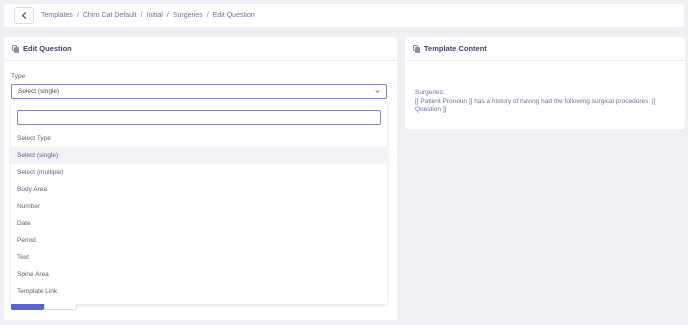 Image resolution: width=688 pixels, height=325 pixels. Describe the element at coordinates (199, 155) in the screenshot. I see `type-option-select-single: Select (single)` at that location.